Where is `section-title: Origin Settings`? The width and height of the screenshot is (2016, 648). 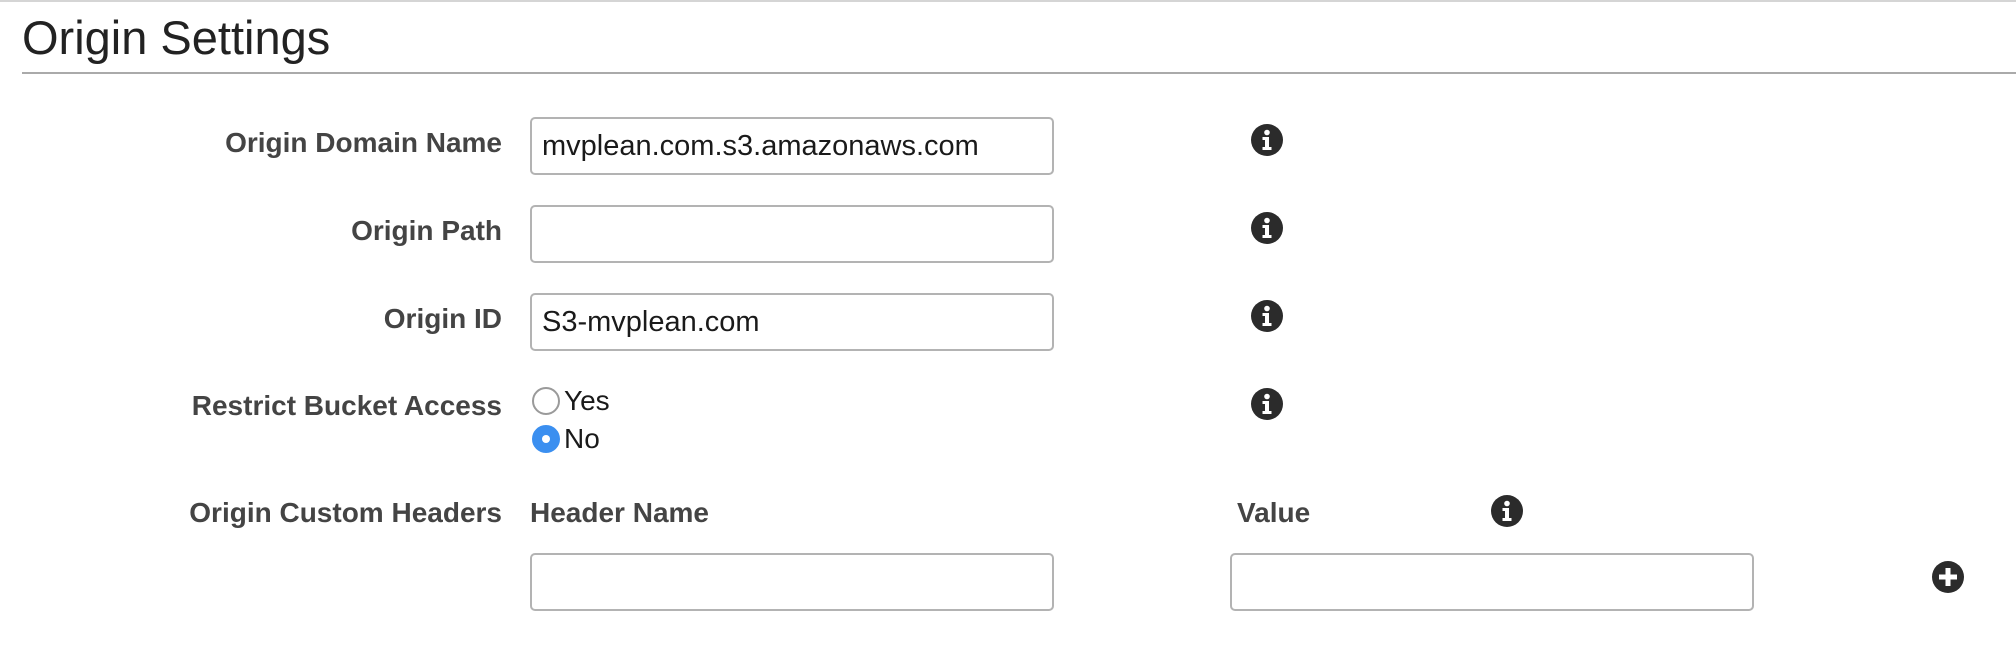 section-title: Origin Settings is located at coordinates (176, 37).